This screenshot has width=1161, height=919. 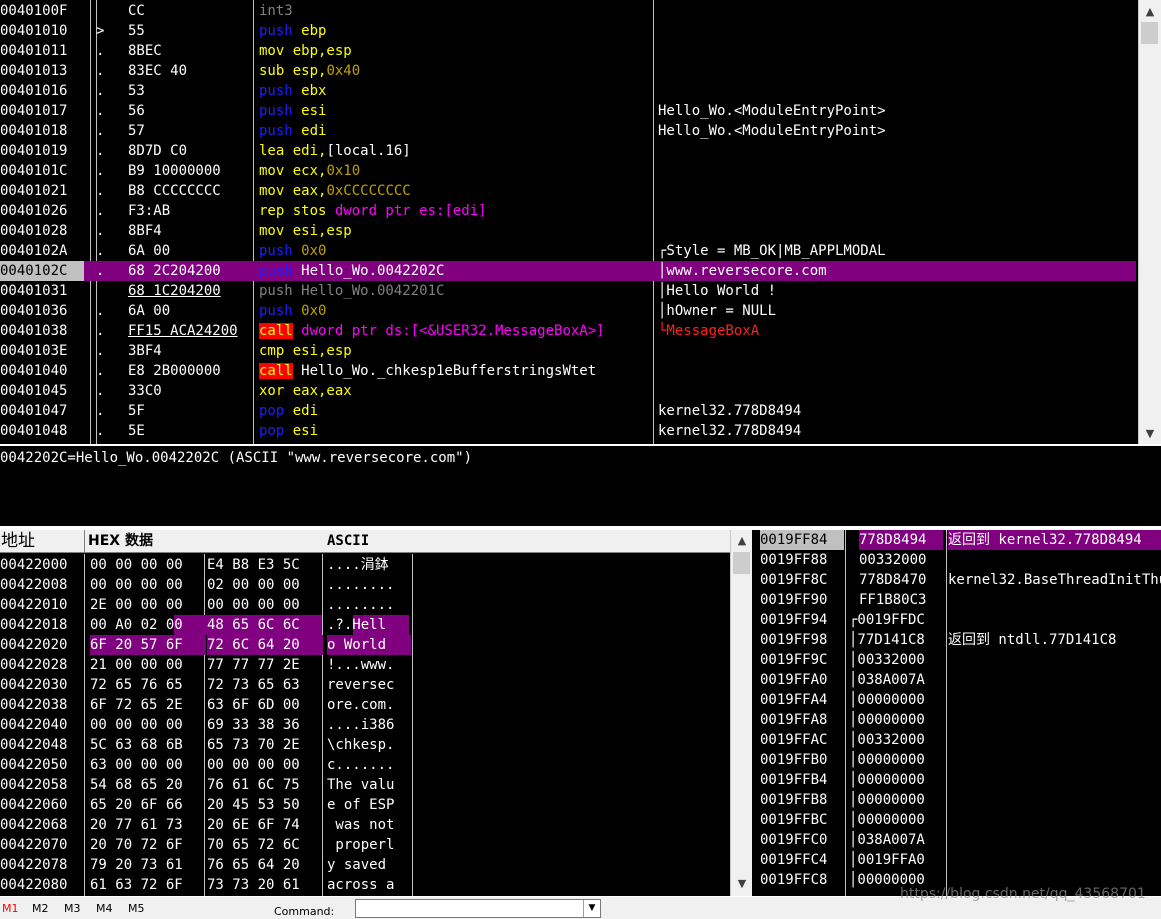 I want to click on stack-row: 0019FF88 00332000, so click(x=956, y=560).